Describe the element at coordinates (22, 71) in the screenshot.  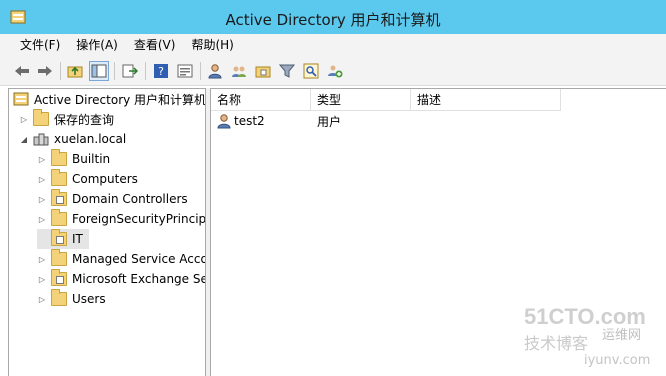
I see `back-arrow-icon` at that location.